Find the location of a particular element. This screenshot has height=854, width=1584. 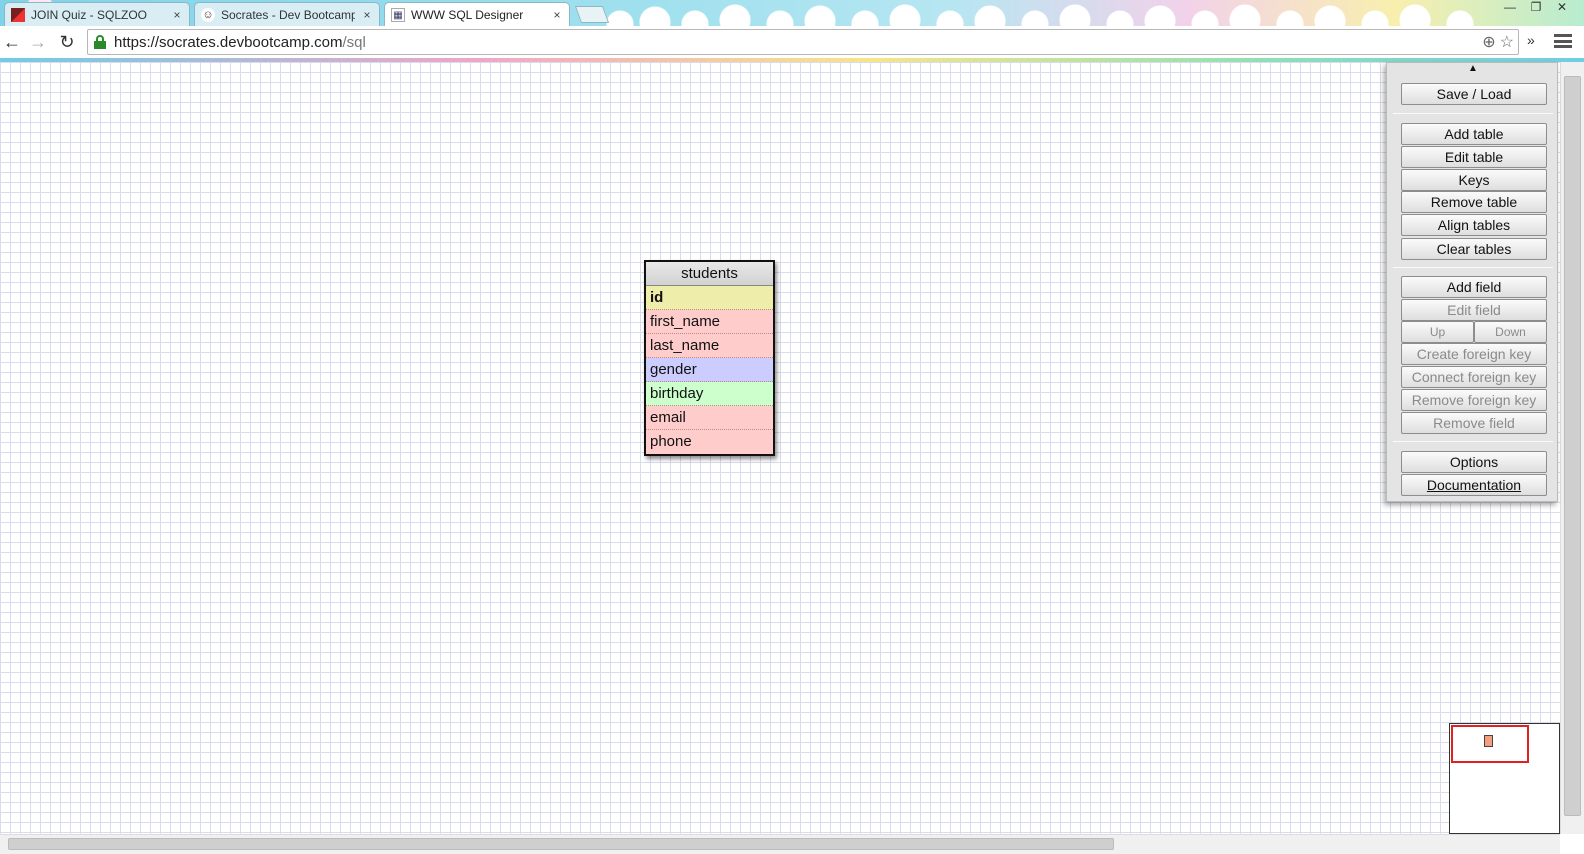

remove-table-button: Remove table is located at coordinates (1474, 202).